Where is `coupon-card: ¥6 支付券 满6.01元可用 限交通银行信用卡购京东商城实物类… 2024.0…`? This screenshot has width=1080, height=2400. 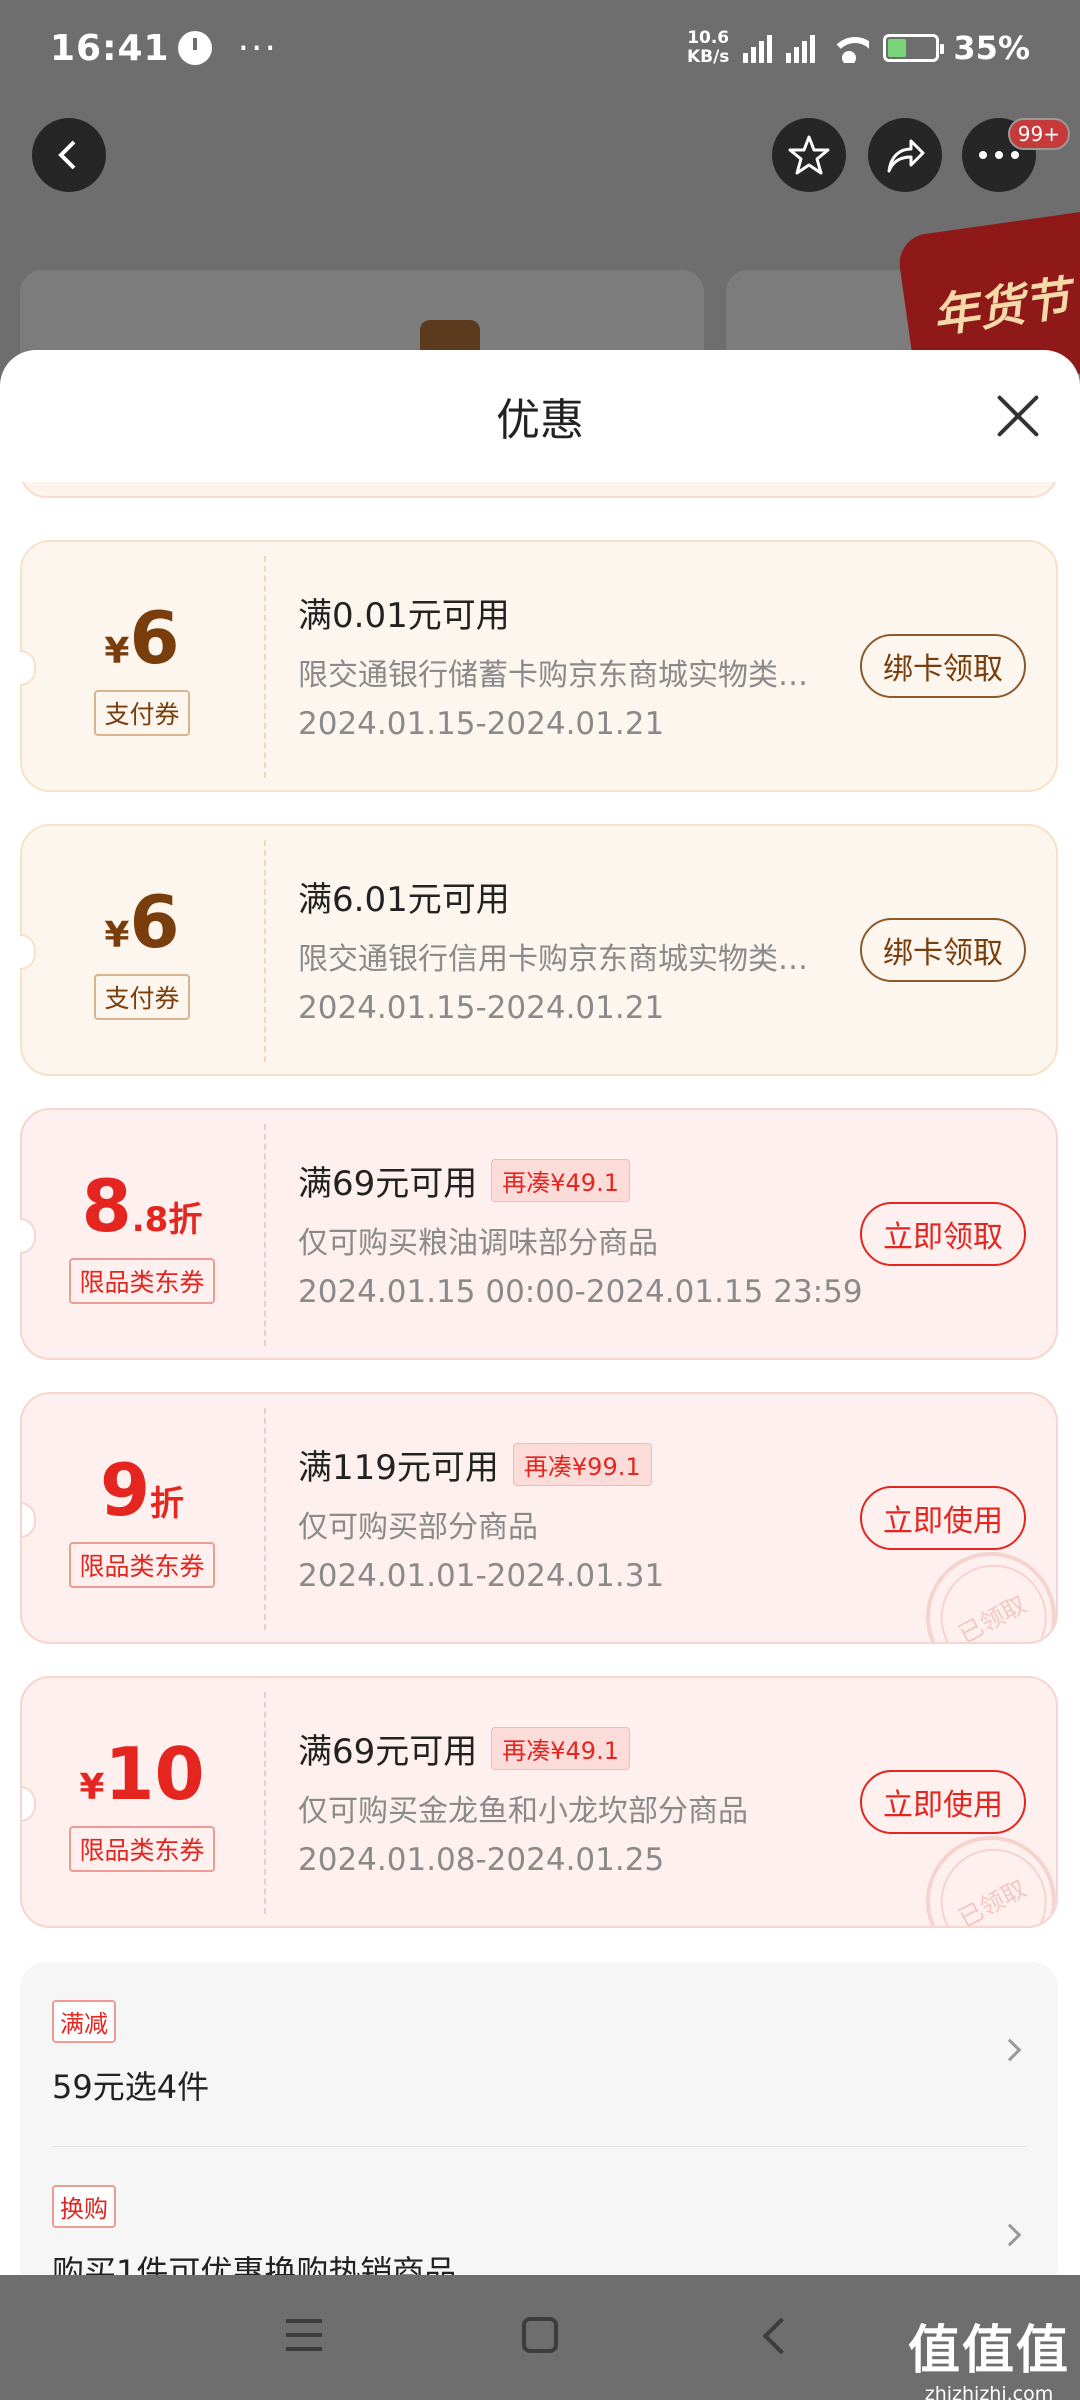 coupon-card: ¥6 支付券 满6.01元可用 限交通银行信用卡购京东商城实物类… 2024.0… is located at coordinates (539, 950).